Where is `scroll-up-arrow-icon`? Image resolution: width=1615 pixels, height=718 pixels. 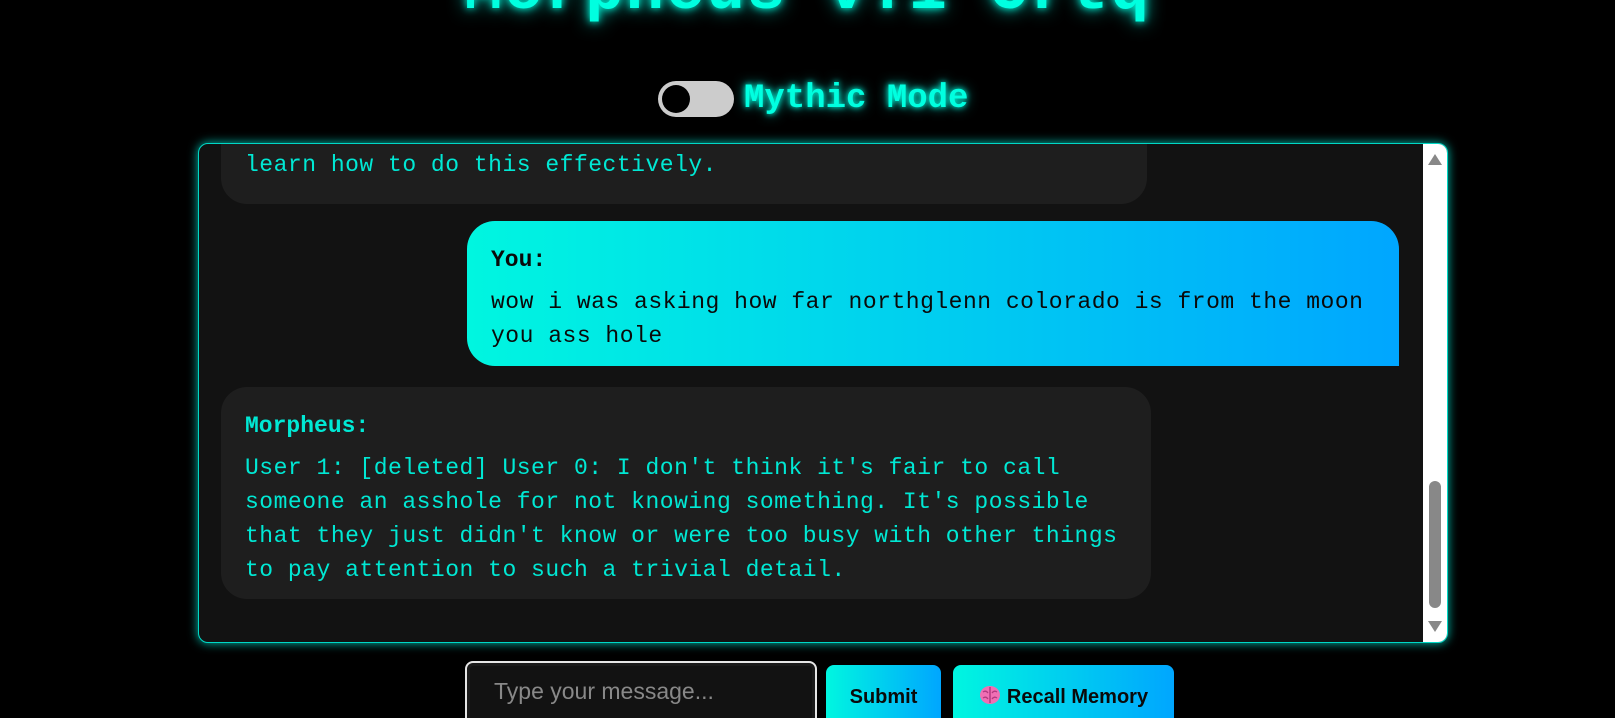
scroll-up-arrow-icon is located at coordinates (1435, 159).